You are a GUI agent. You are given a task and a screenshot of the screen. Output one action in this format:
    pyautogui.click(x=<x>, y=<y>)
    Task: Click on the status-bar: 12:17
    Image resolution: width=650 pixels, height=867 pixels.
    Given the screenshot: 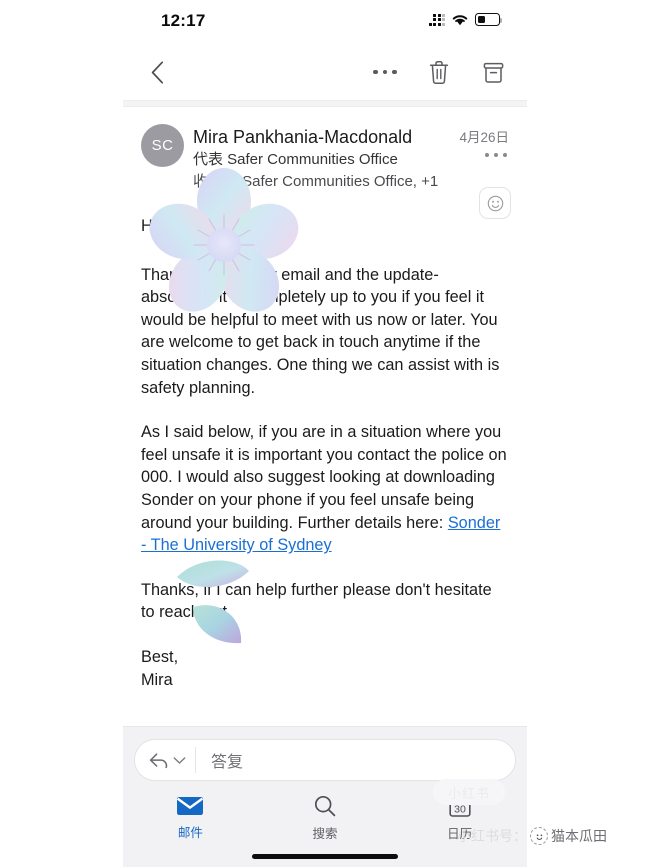 What is the action you would take?
    pyautogui.click(x=325, y=22)
    